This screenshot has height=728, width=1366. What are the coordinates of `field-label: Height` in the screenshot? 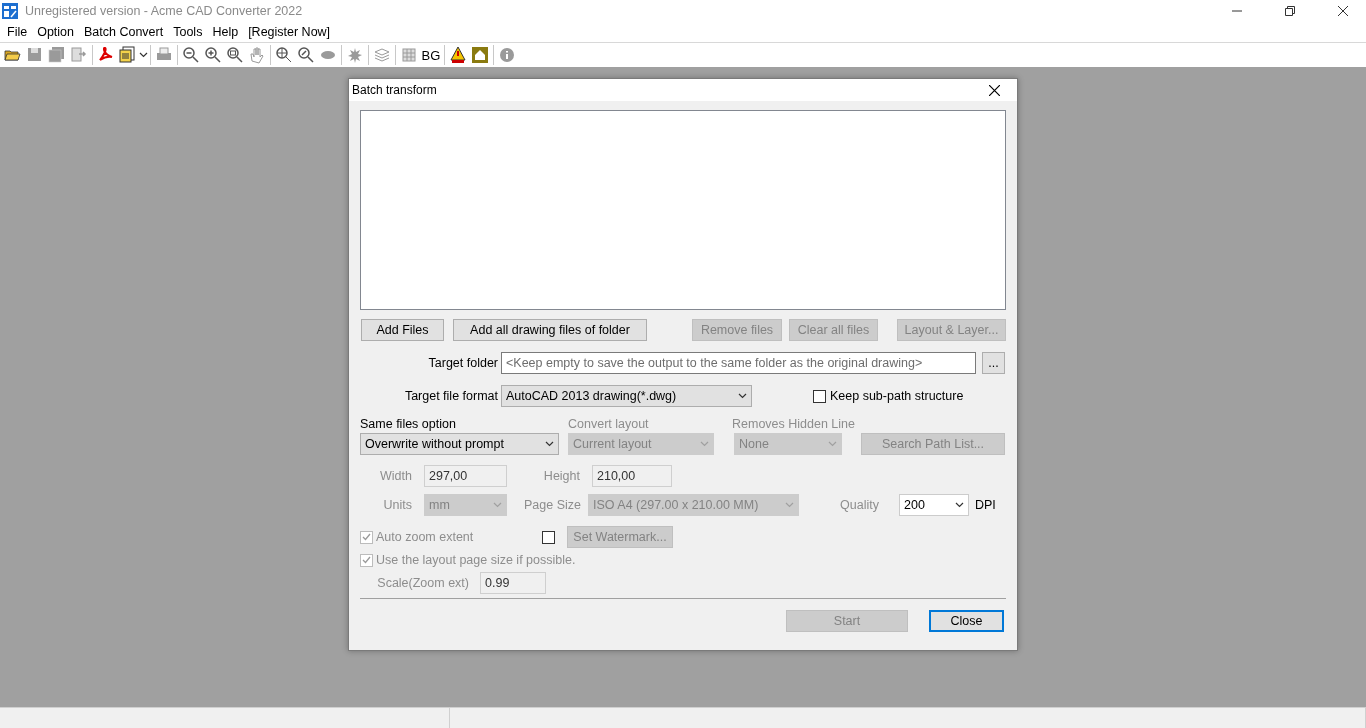 It's located at (561, 476).